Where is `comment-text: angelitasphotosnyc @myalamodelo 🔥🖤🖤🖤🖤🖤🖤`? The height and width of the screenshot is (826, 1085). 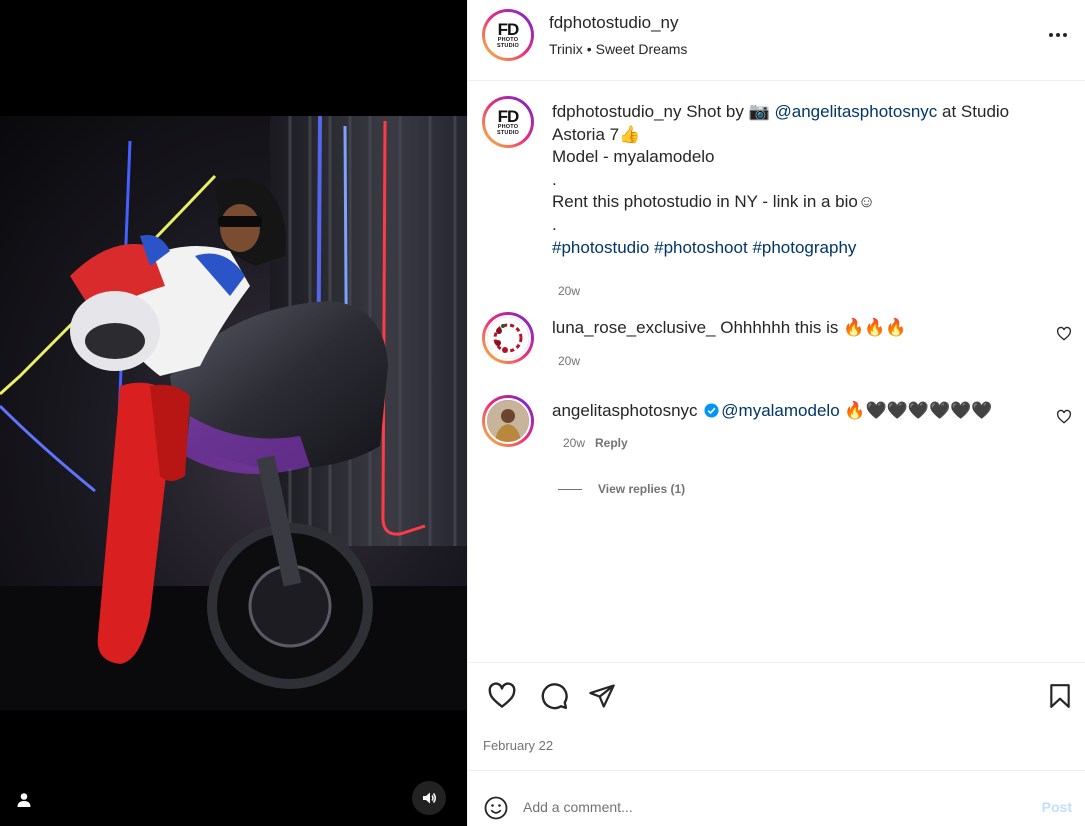
comment-text: angelitasphotosnyc @myalamodelo 🔥🖤🖤🖤🖤🖤🖤 is located at coordinates (772, 411).